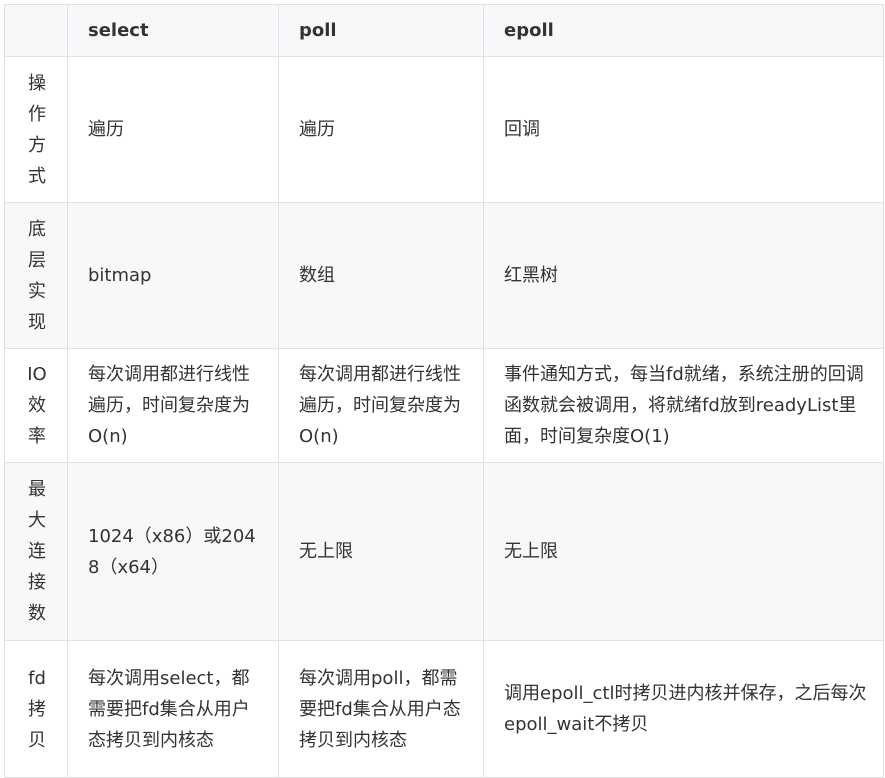 This screenshot has height=778, width=885. What do you see at coordinates (381, 551) in the screenshot?
I see `poll-cell: 无上限` at bounding box center [381, 551].